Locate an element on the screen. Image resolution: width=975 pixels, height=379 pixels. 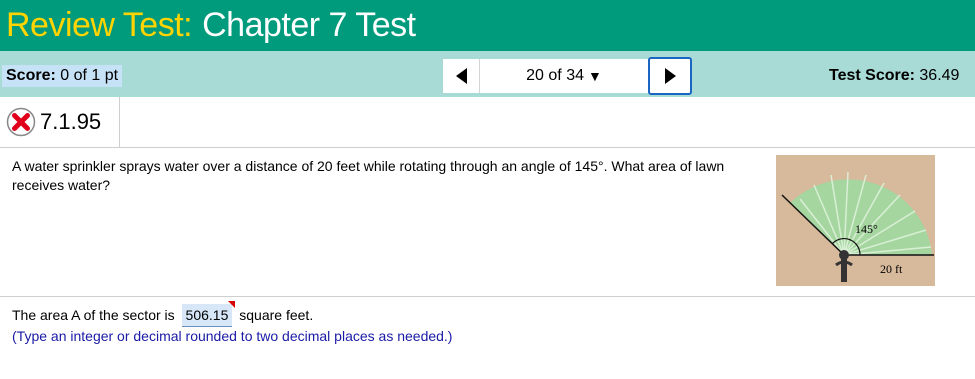
incorrect-x-icon is located at coordinates (21, 122).